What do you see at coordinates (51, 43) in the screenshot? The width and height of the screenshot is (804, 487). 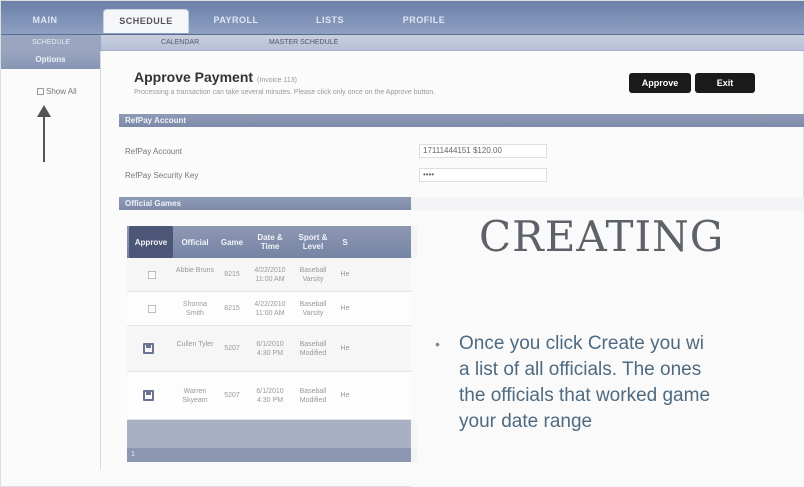 I see `subnav-schedule: SCHEDULE` at bounding box center [51, 43].